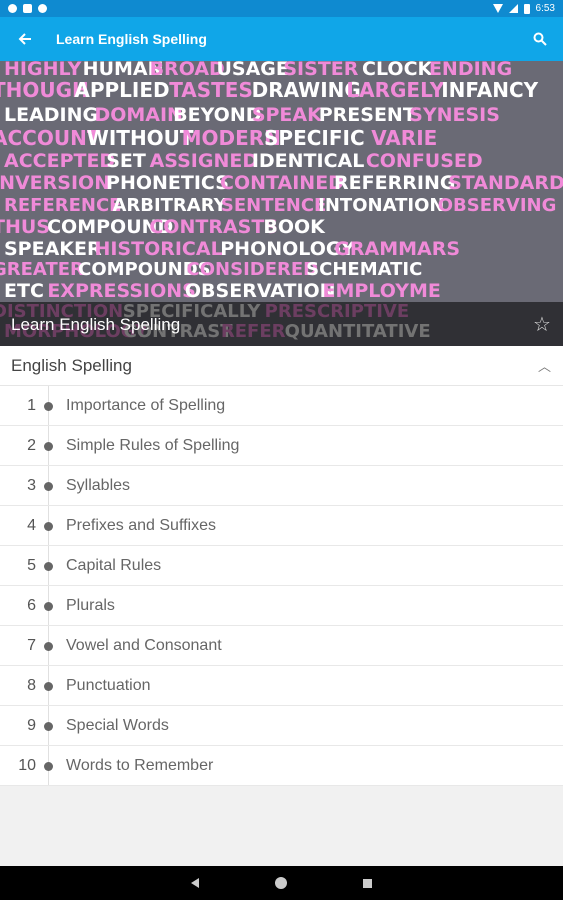 The width and height of the screenshot is (563, 900). I want to click on word-cloud-word: INVERSION, so click(55, 183).